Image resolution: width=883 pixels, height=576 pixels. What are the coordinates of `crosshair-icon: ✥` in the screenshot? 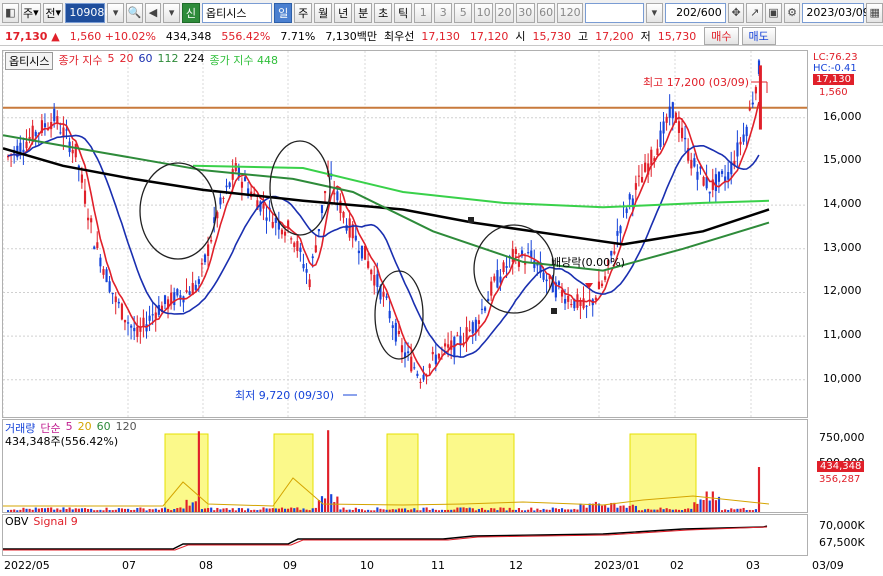 It's located at (736, 12).